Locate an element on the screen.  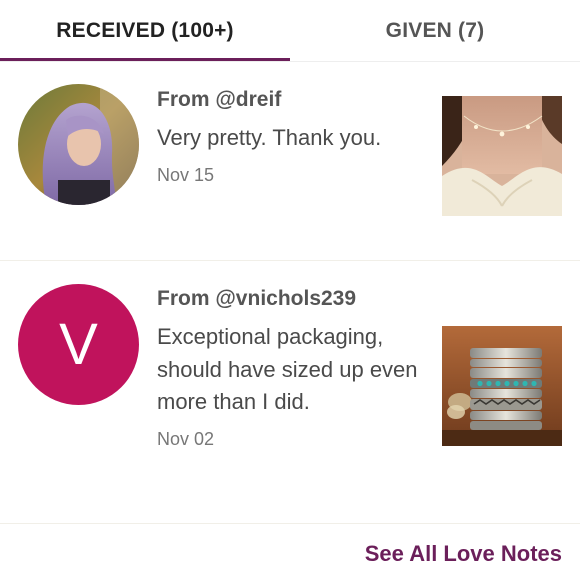
tab-received: RECEIVED (100+) is located at coordinates (145, 31).